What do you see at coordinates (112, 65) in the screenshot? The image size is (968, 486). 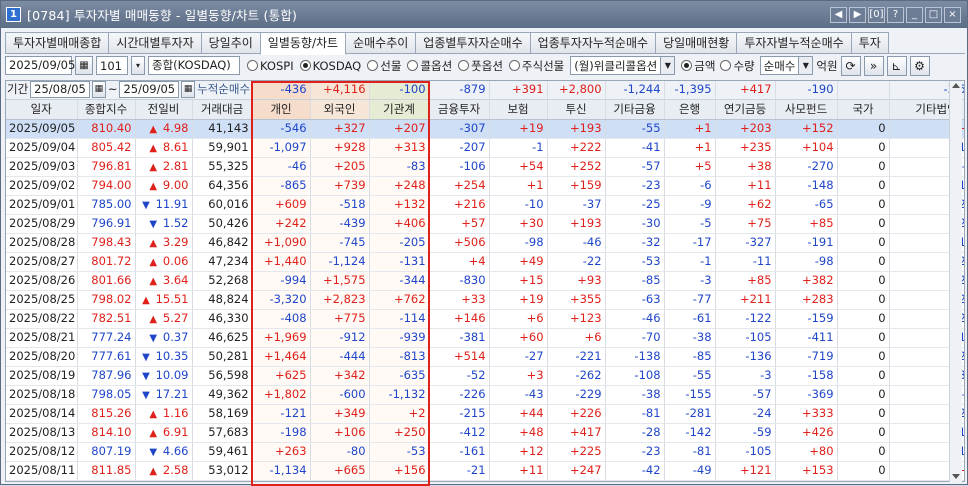 I see `code-select: 101` at bounding box center [112, 65].